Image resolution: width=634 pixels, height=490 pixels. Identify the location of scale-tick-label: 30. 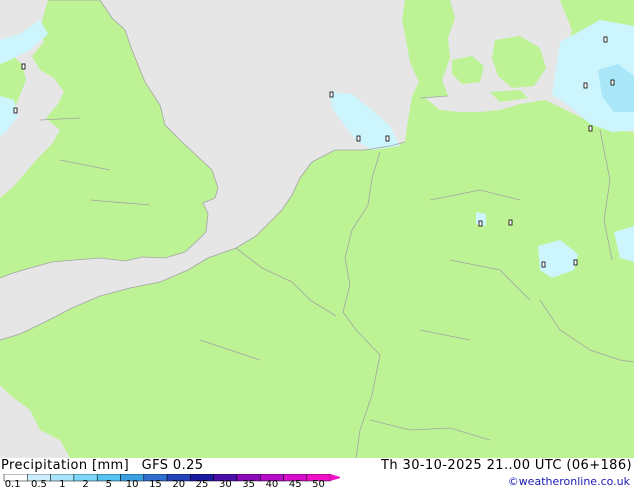
(225, 484).